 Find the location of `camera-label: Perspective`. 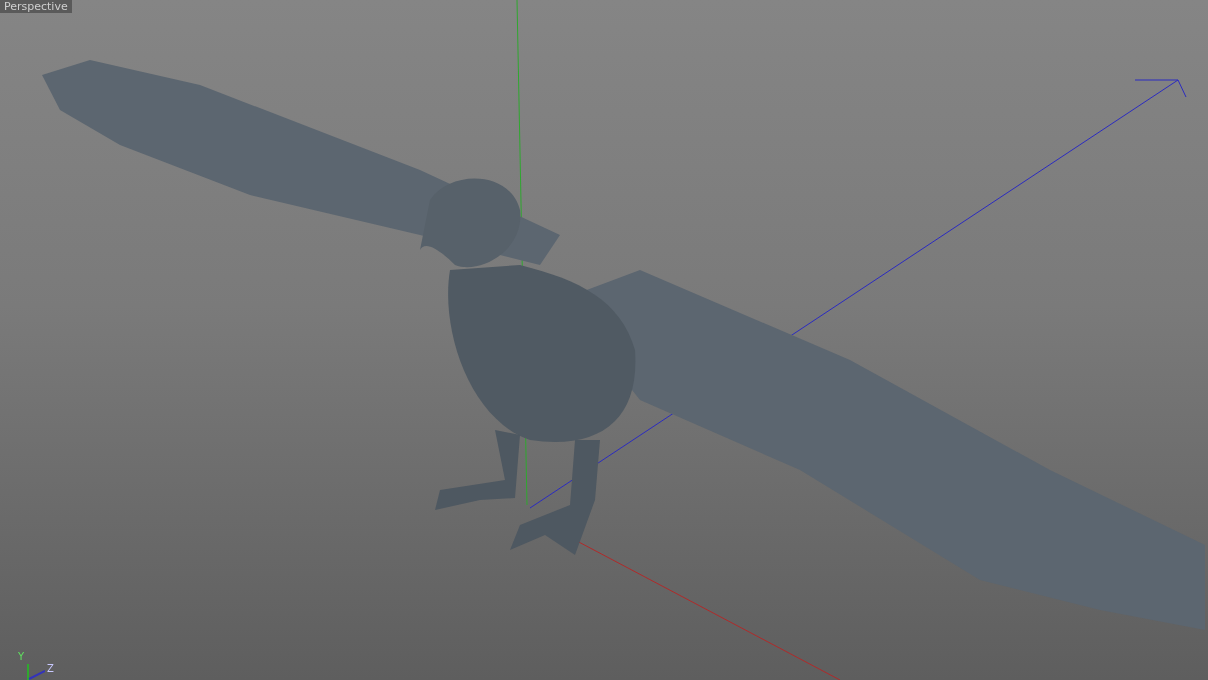

camera-label: Perspective is located at coordinates (36, 6).